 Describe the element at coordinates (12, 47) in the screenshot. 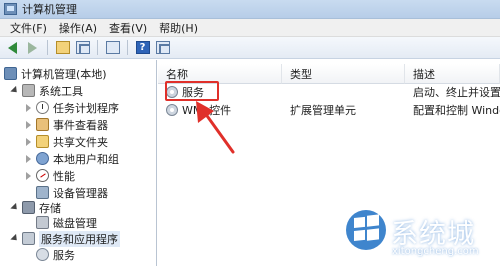

I see `back-icon` at that location.